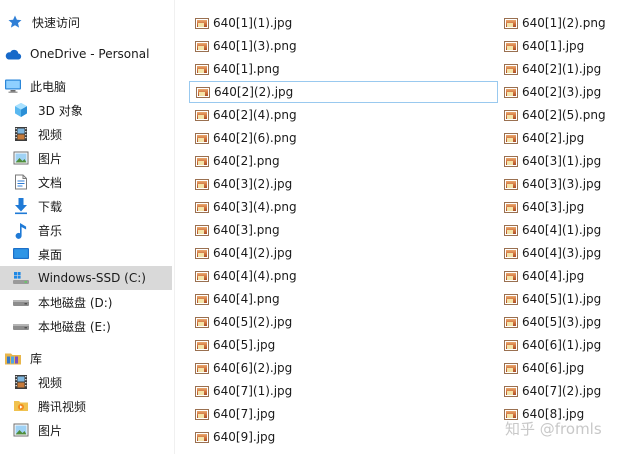 The image size is (639, 454). What do you see at coordinates (567, 184) in the screenshot?
I see `file-item: 640[3](3).jpg` at bounding box center [567, 184].